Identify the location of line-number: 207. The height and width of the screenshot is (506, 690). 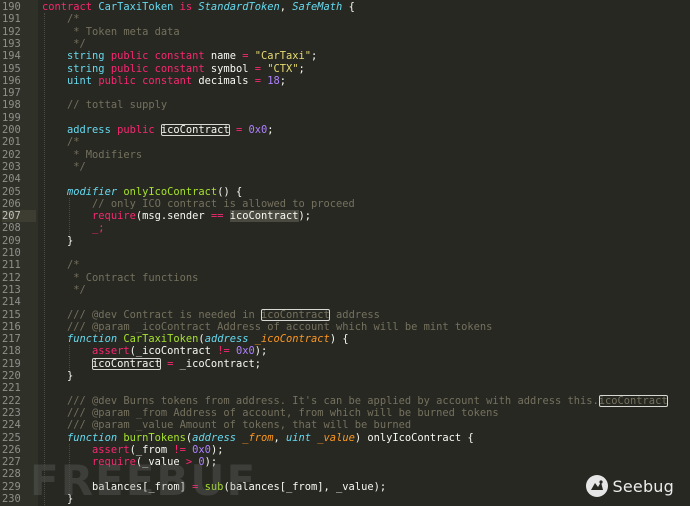
(19, 216).